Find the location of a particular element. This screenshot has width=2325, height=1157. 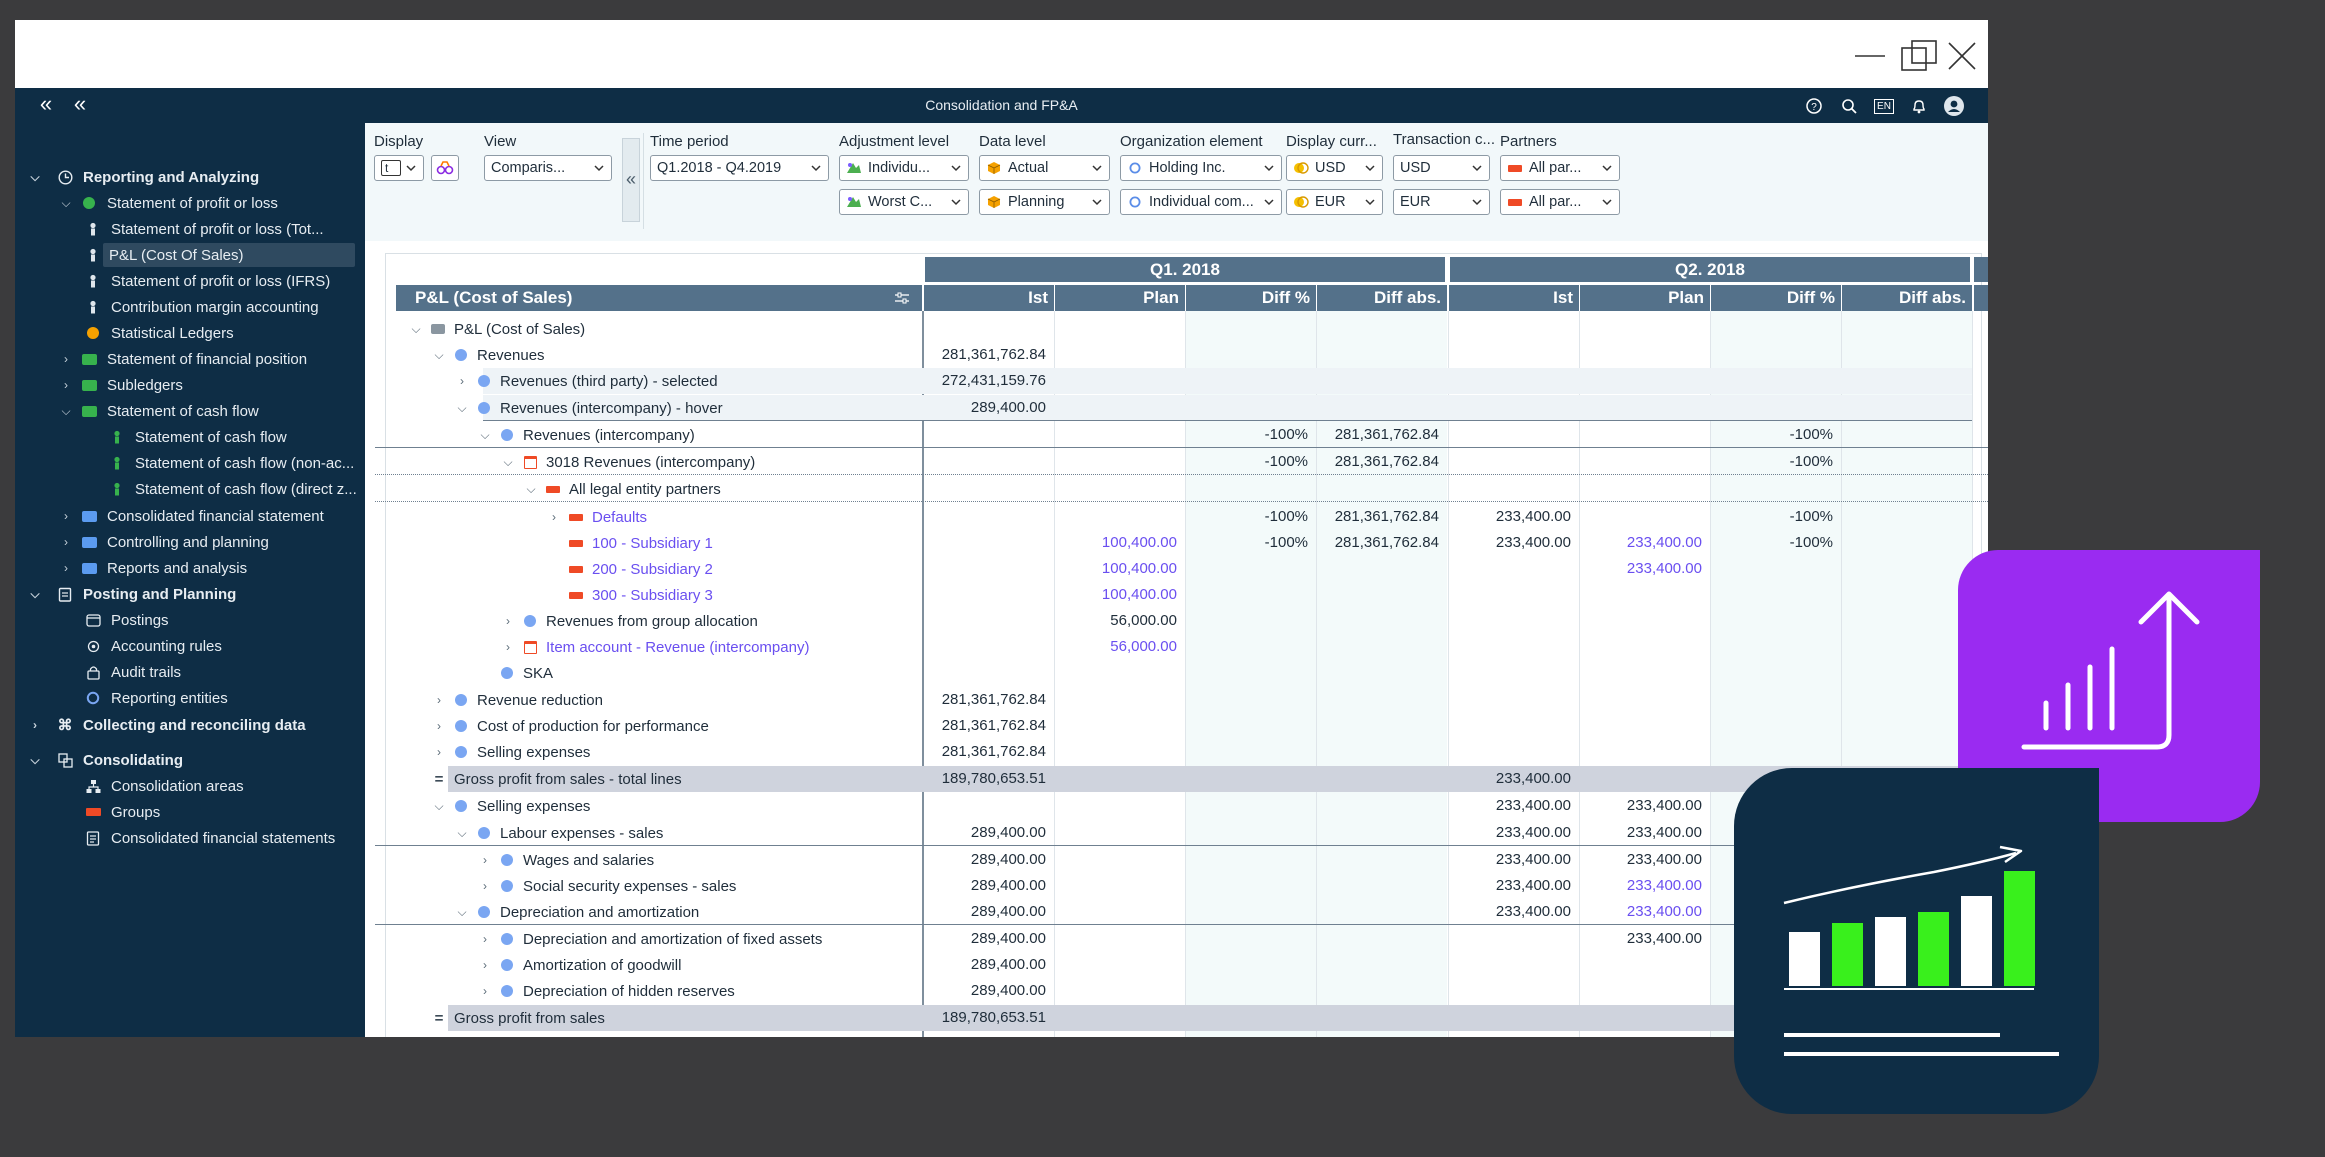

sidebar-item-statistical-ledgers: Statistical Ledgers is located at coordinates (124, 333).